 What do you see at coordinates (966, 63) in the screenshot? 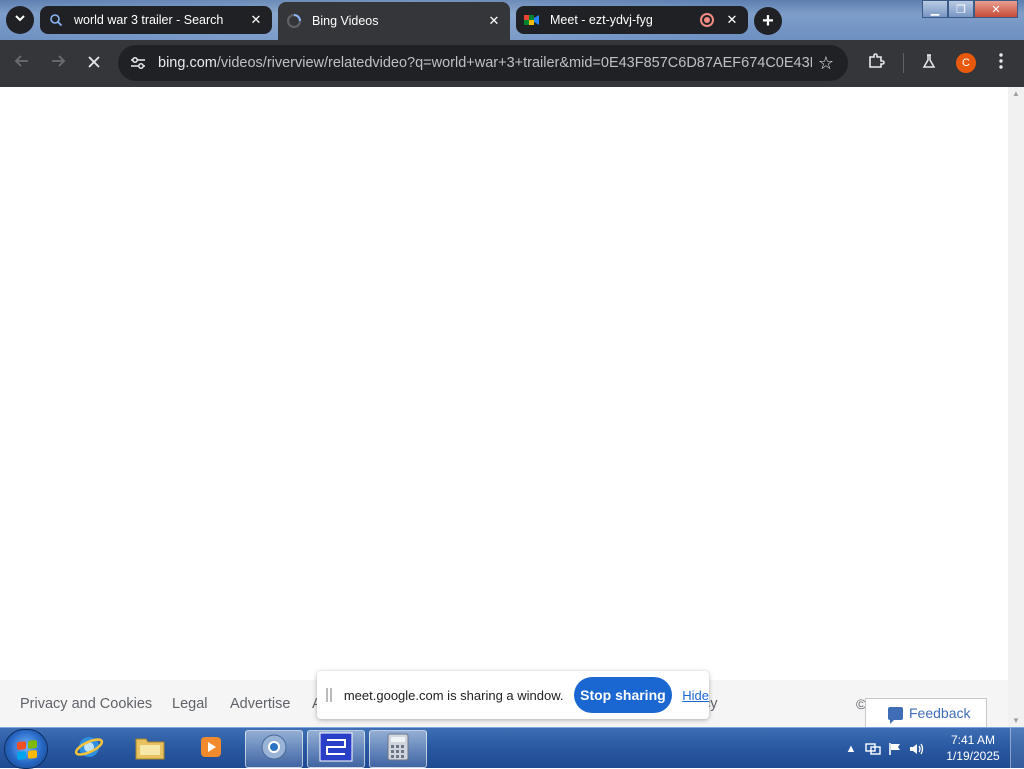
I see `profile-avatar: C` at bounding box center [966, 63].